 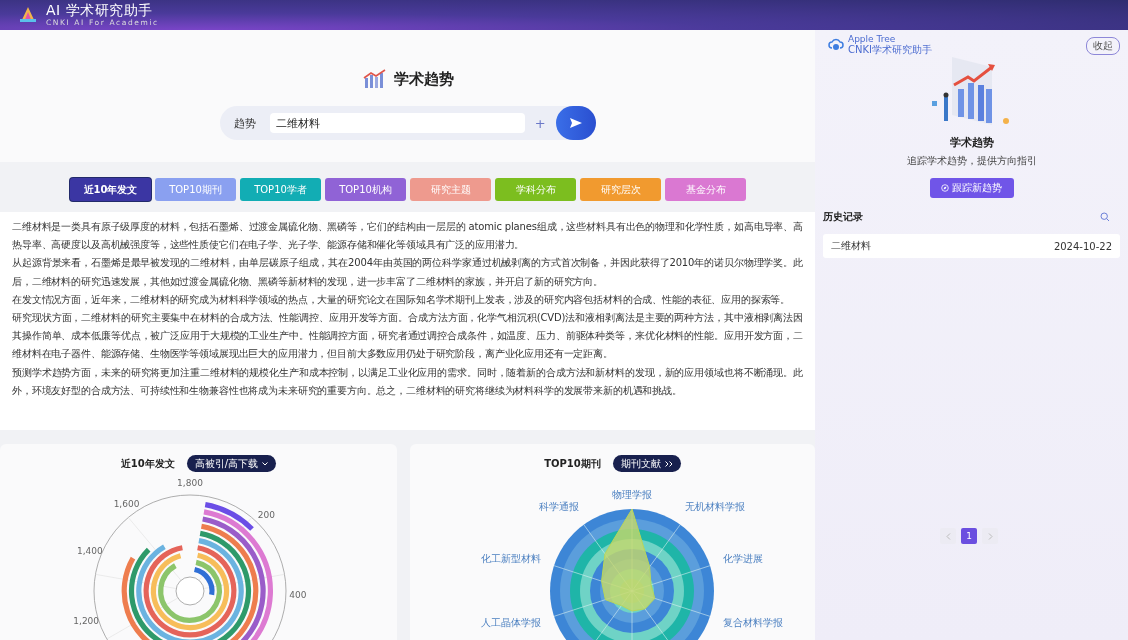 I want to click on panel-subtitle: 追踪学术趋势，提供方向指引, so click(x=971, y=161).